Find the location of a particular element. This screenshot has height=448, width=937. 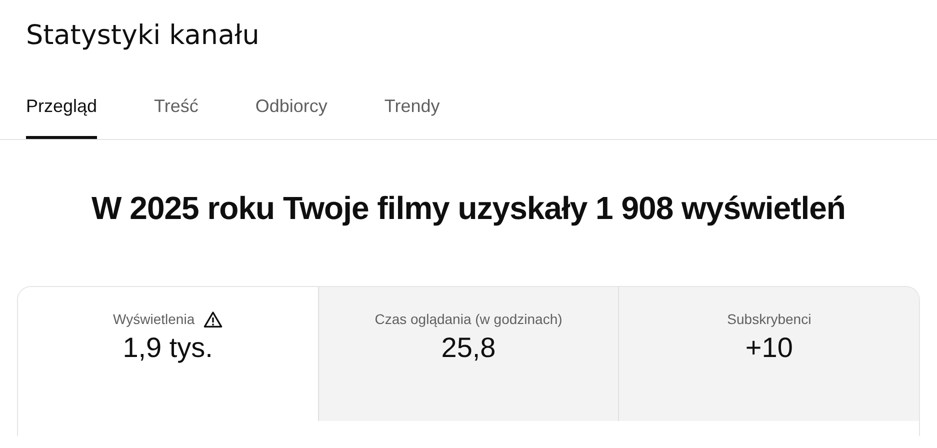

tab: Treść is located at coordinates (176, 116).